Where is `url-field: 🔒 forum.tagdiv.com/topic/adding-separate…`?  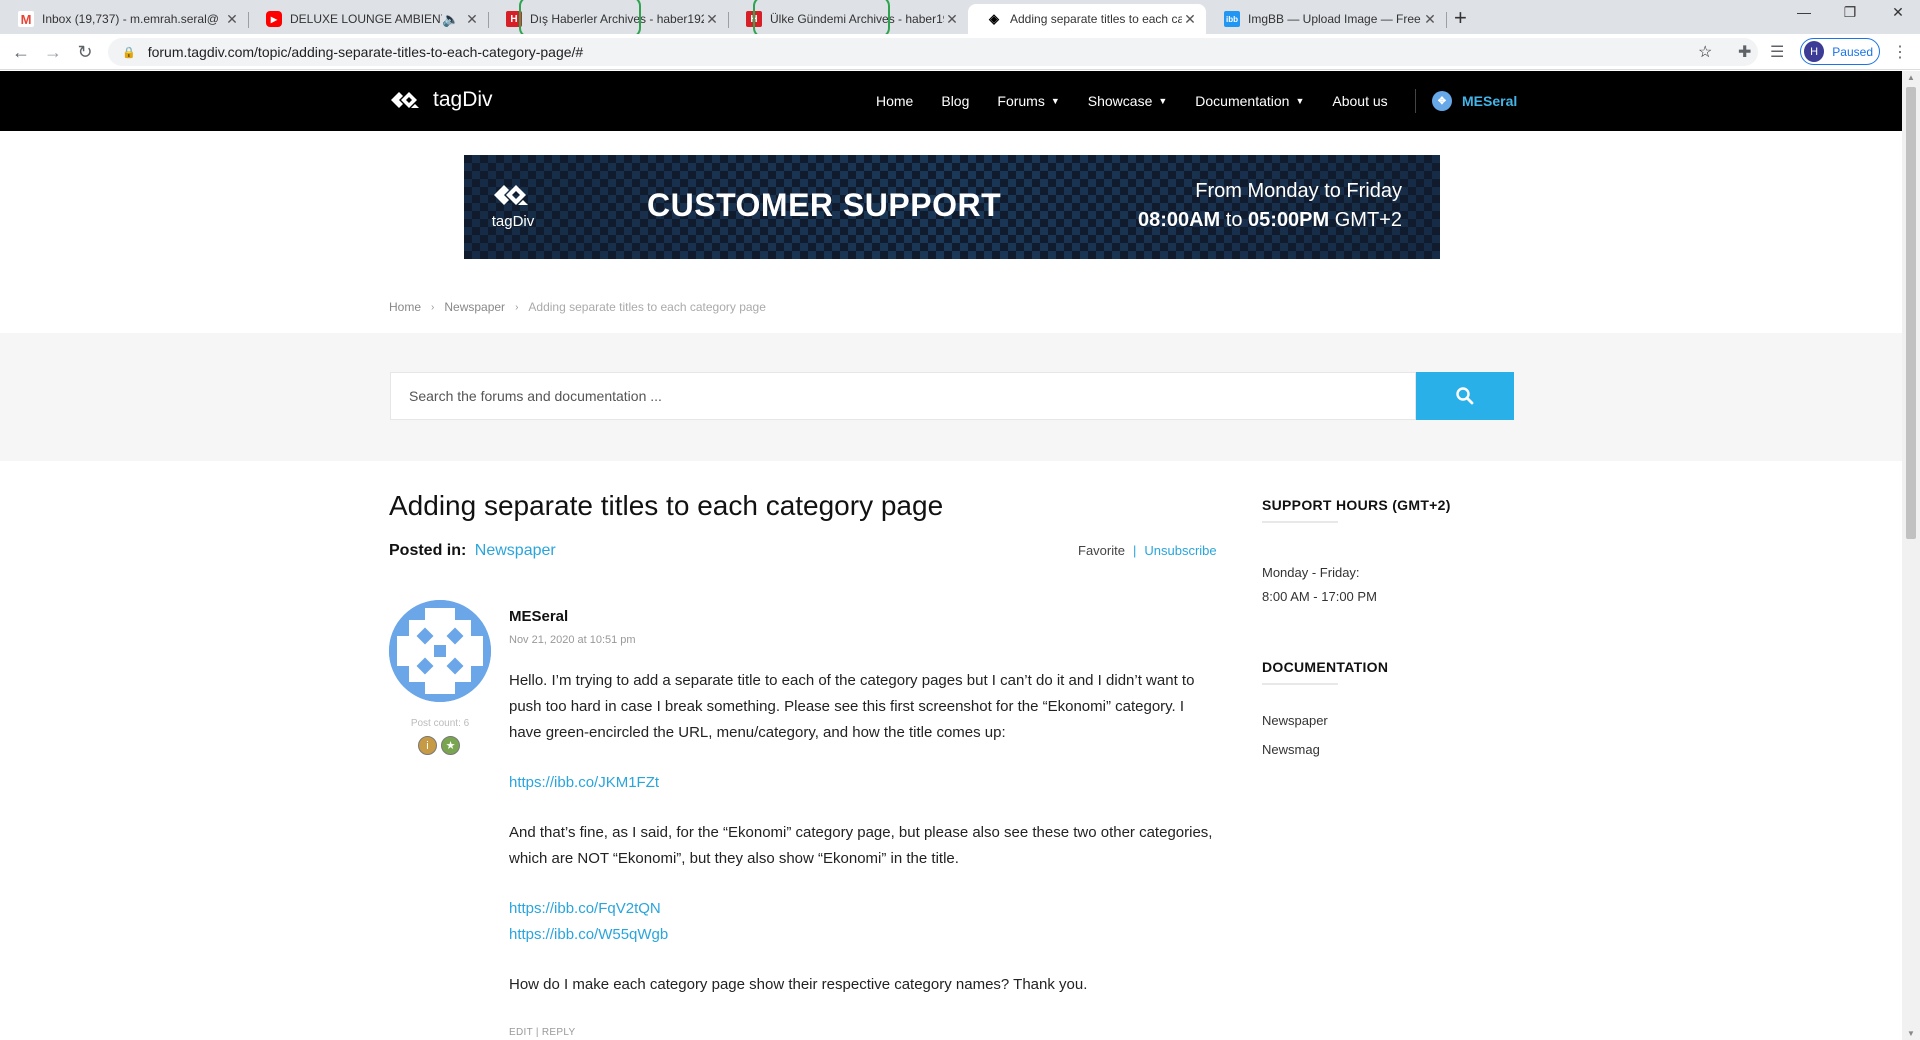 url-field: 🔒 forum.tagdiv.com/topic/adding-separate… is located at coordinates (933, 52).